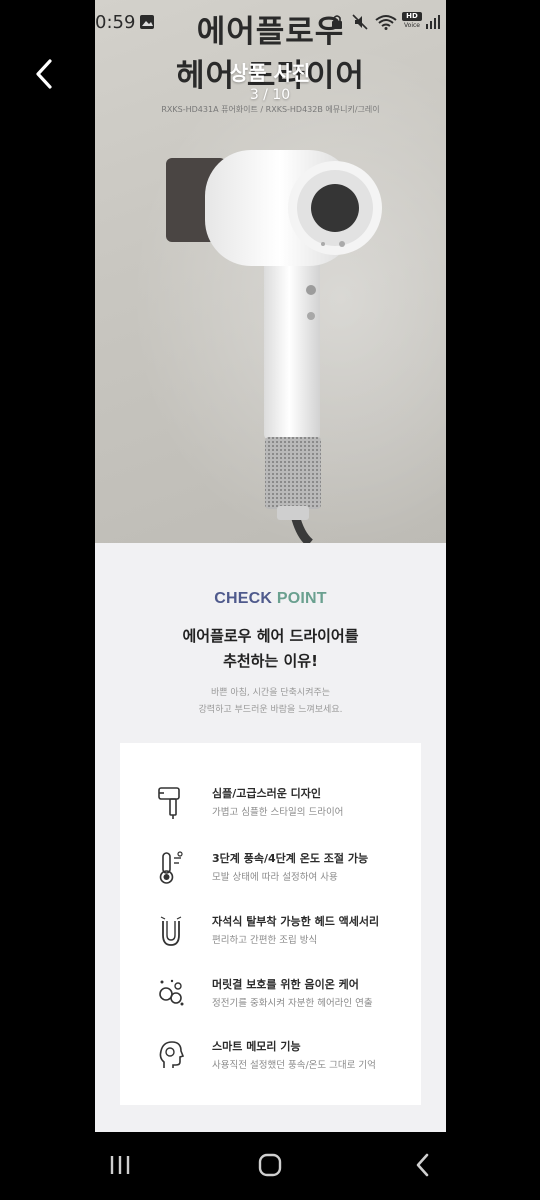 The width and height of the screenshot is (540, 1200). I want to click on recent-apps-button, so click(120, 1165).